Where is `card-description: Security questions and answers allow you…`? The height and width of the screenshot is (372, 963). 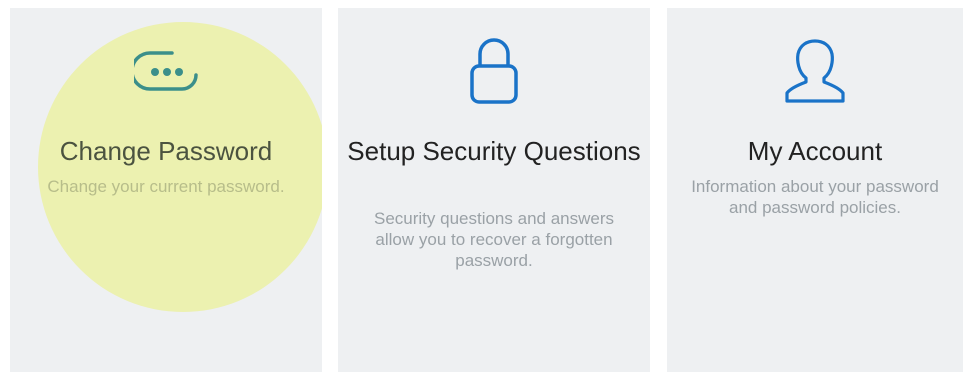
card-description: Security questions and answers allow you… is located at coordinates (494, 239).